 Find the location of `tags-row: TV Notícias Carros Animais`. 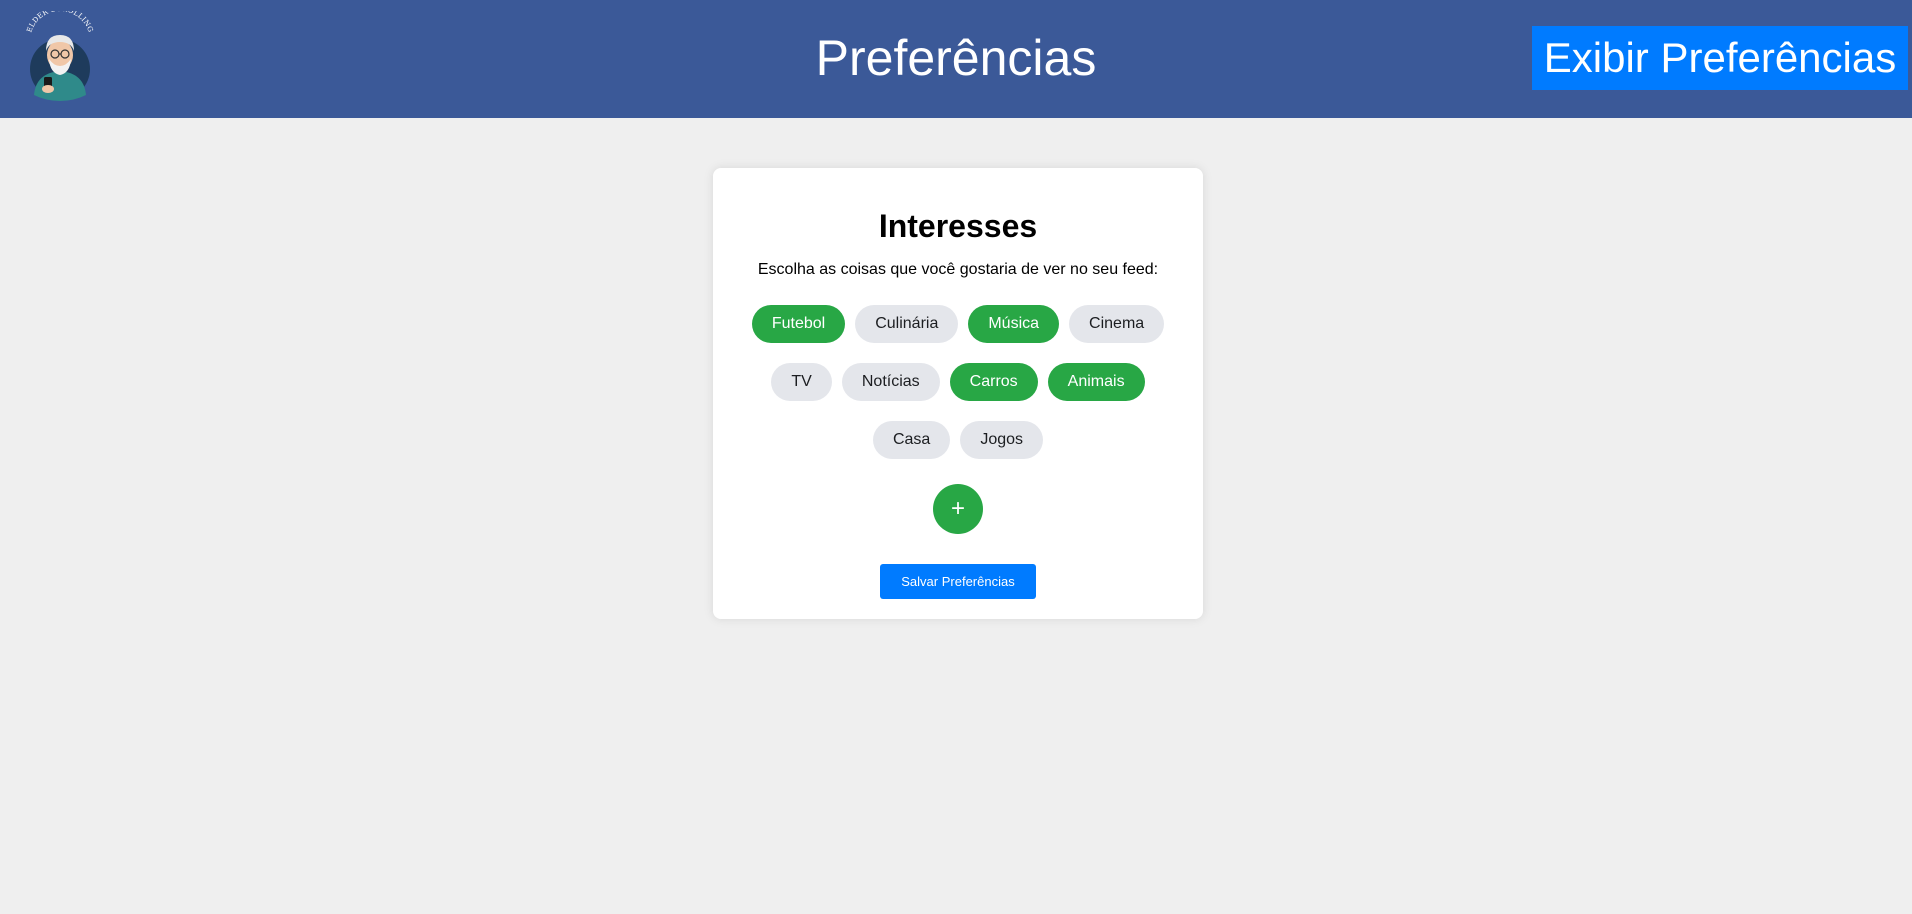

tags-row: TV Notícias Carros Animais is located at coordinates (958, 382).